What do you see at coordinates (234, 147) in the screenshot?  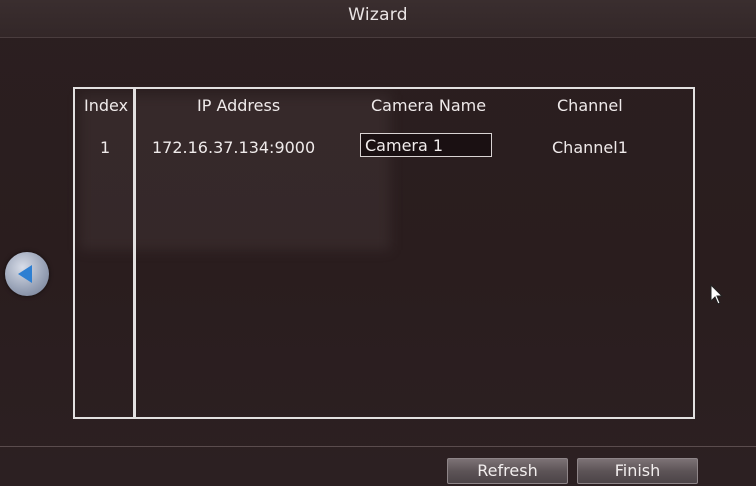 I see `row-ip-address: 172.16.37.134:9000` at bounding box center [234, 147].